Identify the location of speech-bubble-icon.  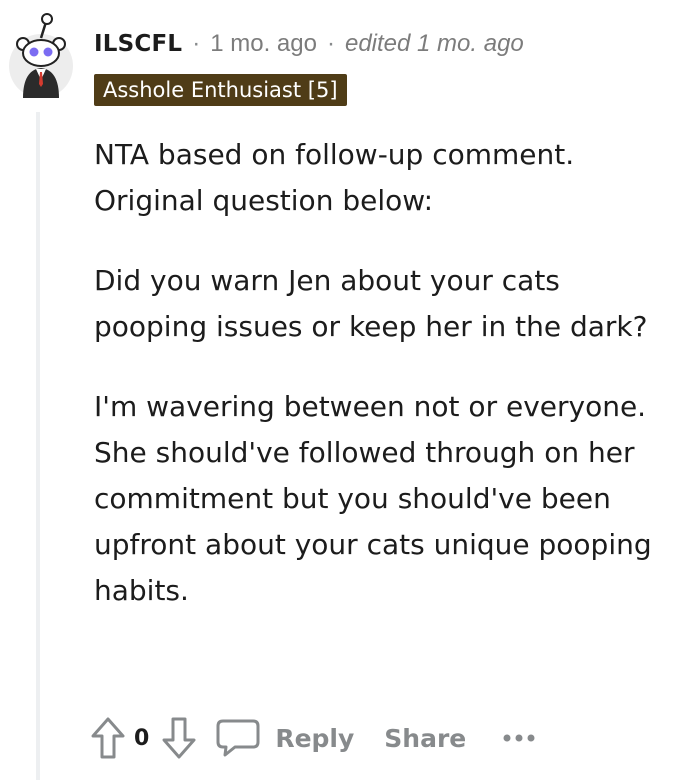
(238, 738).